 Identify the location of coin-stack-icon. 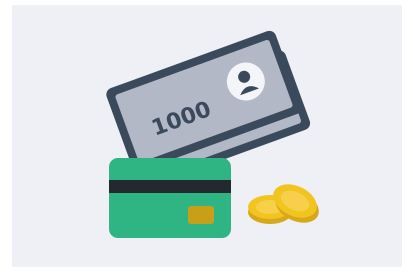
(283, 204).